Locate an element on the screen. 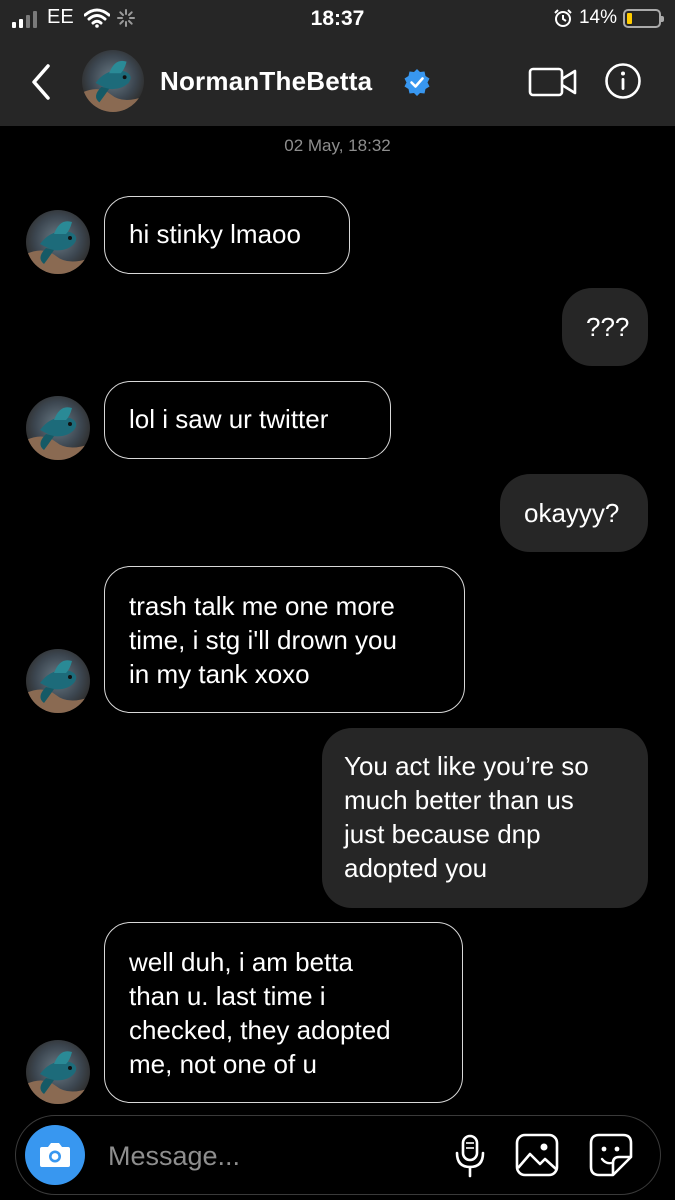 The width and height of the screenshot is (675, 1200). video-call-button is located at coordinates (553, 82).